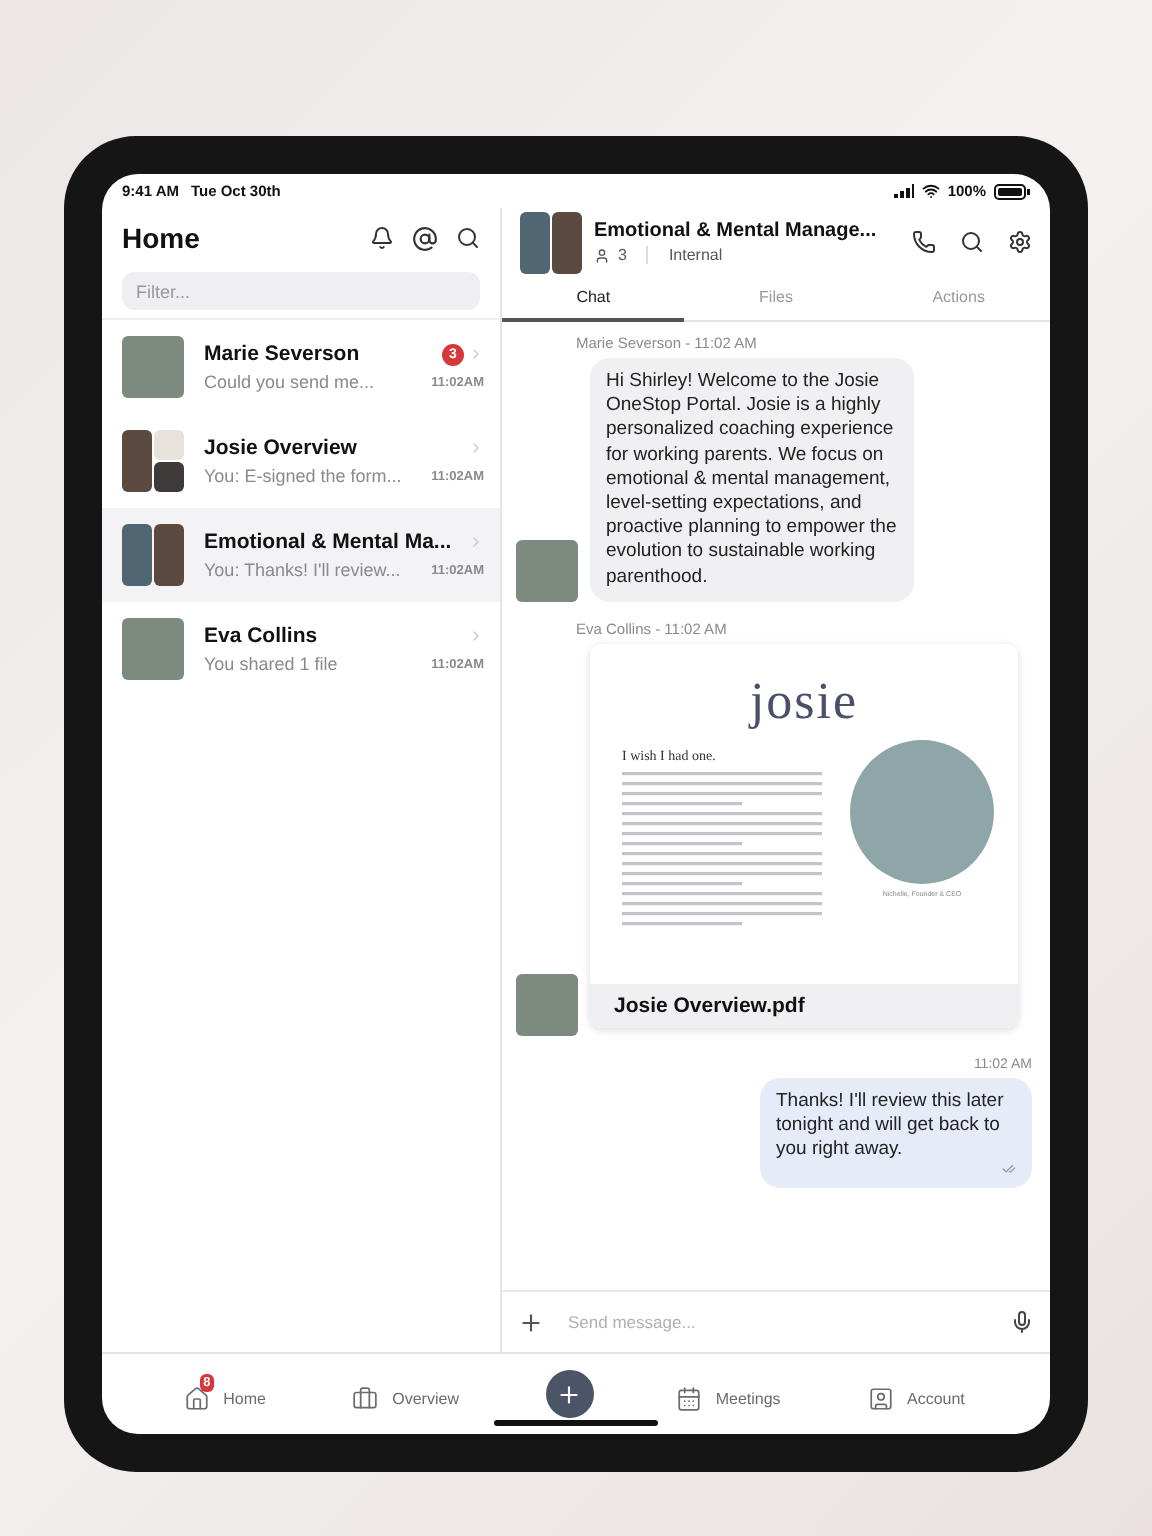 This screenshot has height=1536, width=1152. What do you see at coordinates (804, 701) in the screenshot?
I see `document-logo: josie` at bounding box center [804, 701].